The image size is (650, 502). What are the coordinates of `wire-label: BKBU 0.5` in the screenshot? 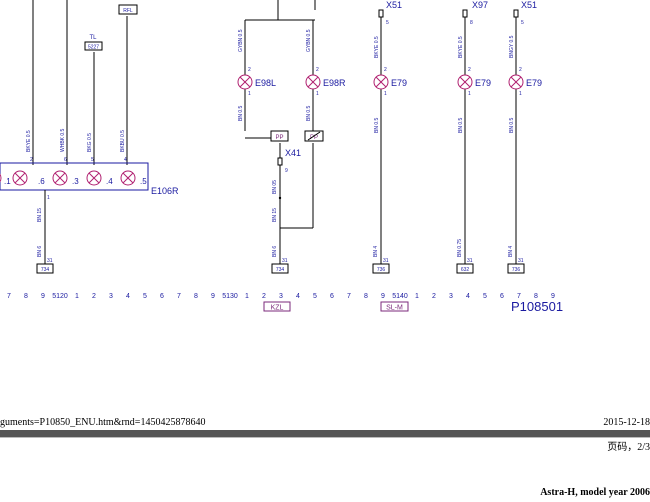 It's located at (123, 141).